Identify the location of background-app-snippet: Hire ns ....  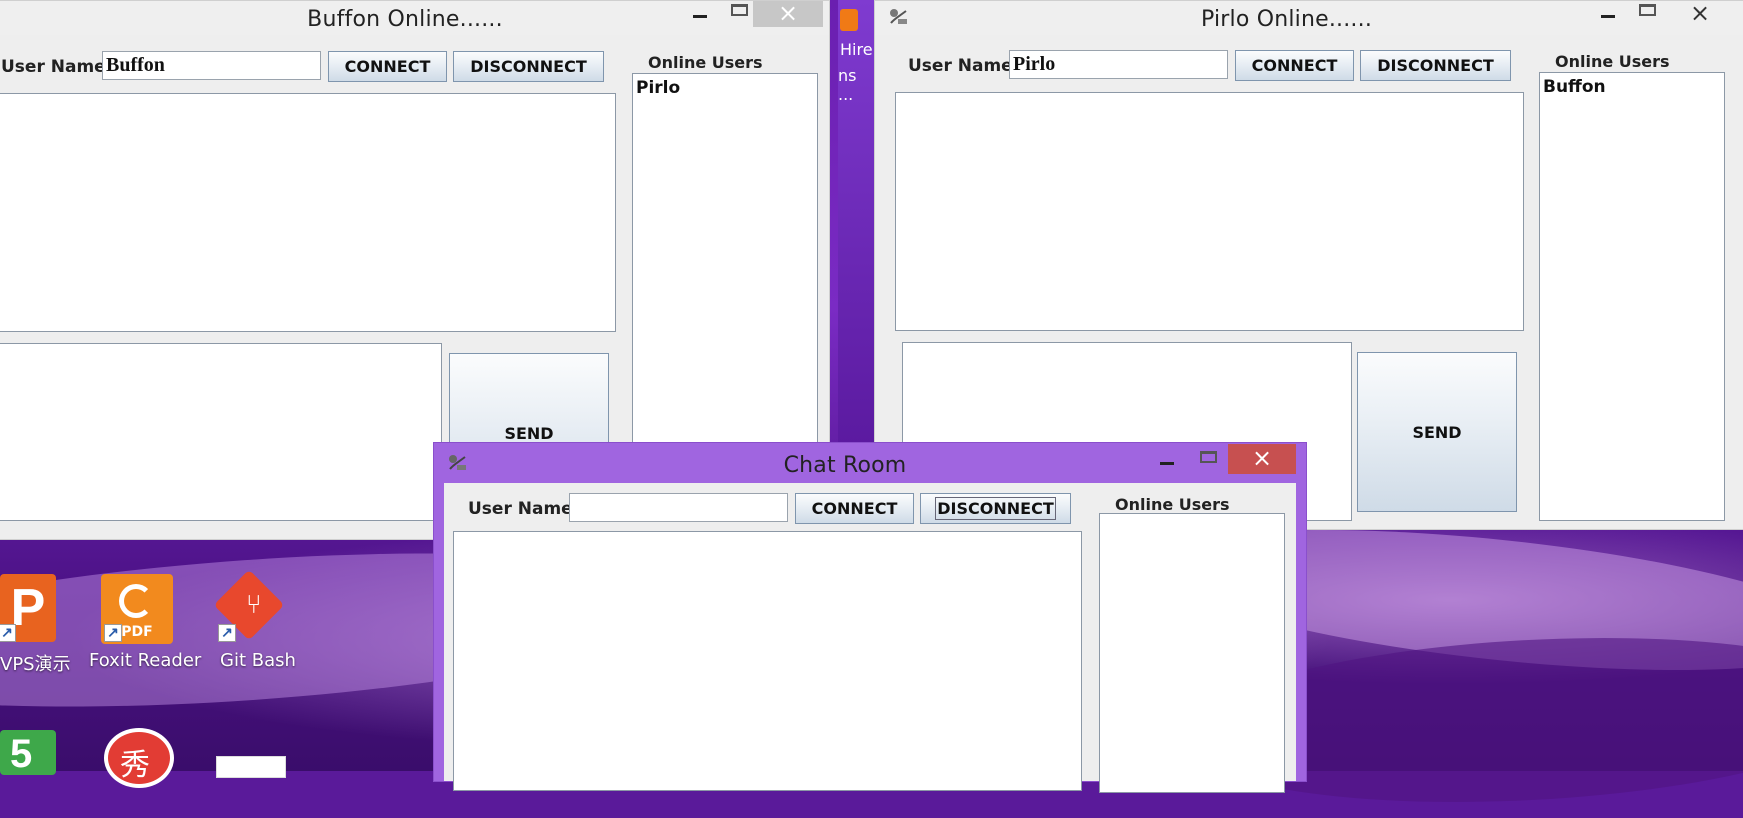
(856, 222).